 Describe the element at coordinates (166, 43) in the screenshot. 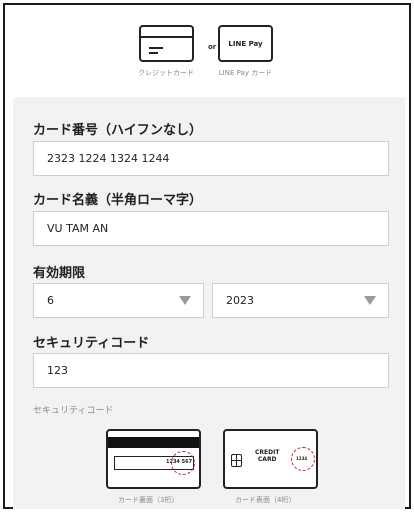

I see `credit-card-icon` at that location.